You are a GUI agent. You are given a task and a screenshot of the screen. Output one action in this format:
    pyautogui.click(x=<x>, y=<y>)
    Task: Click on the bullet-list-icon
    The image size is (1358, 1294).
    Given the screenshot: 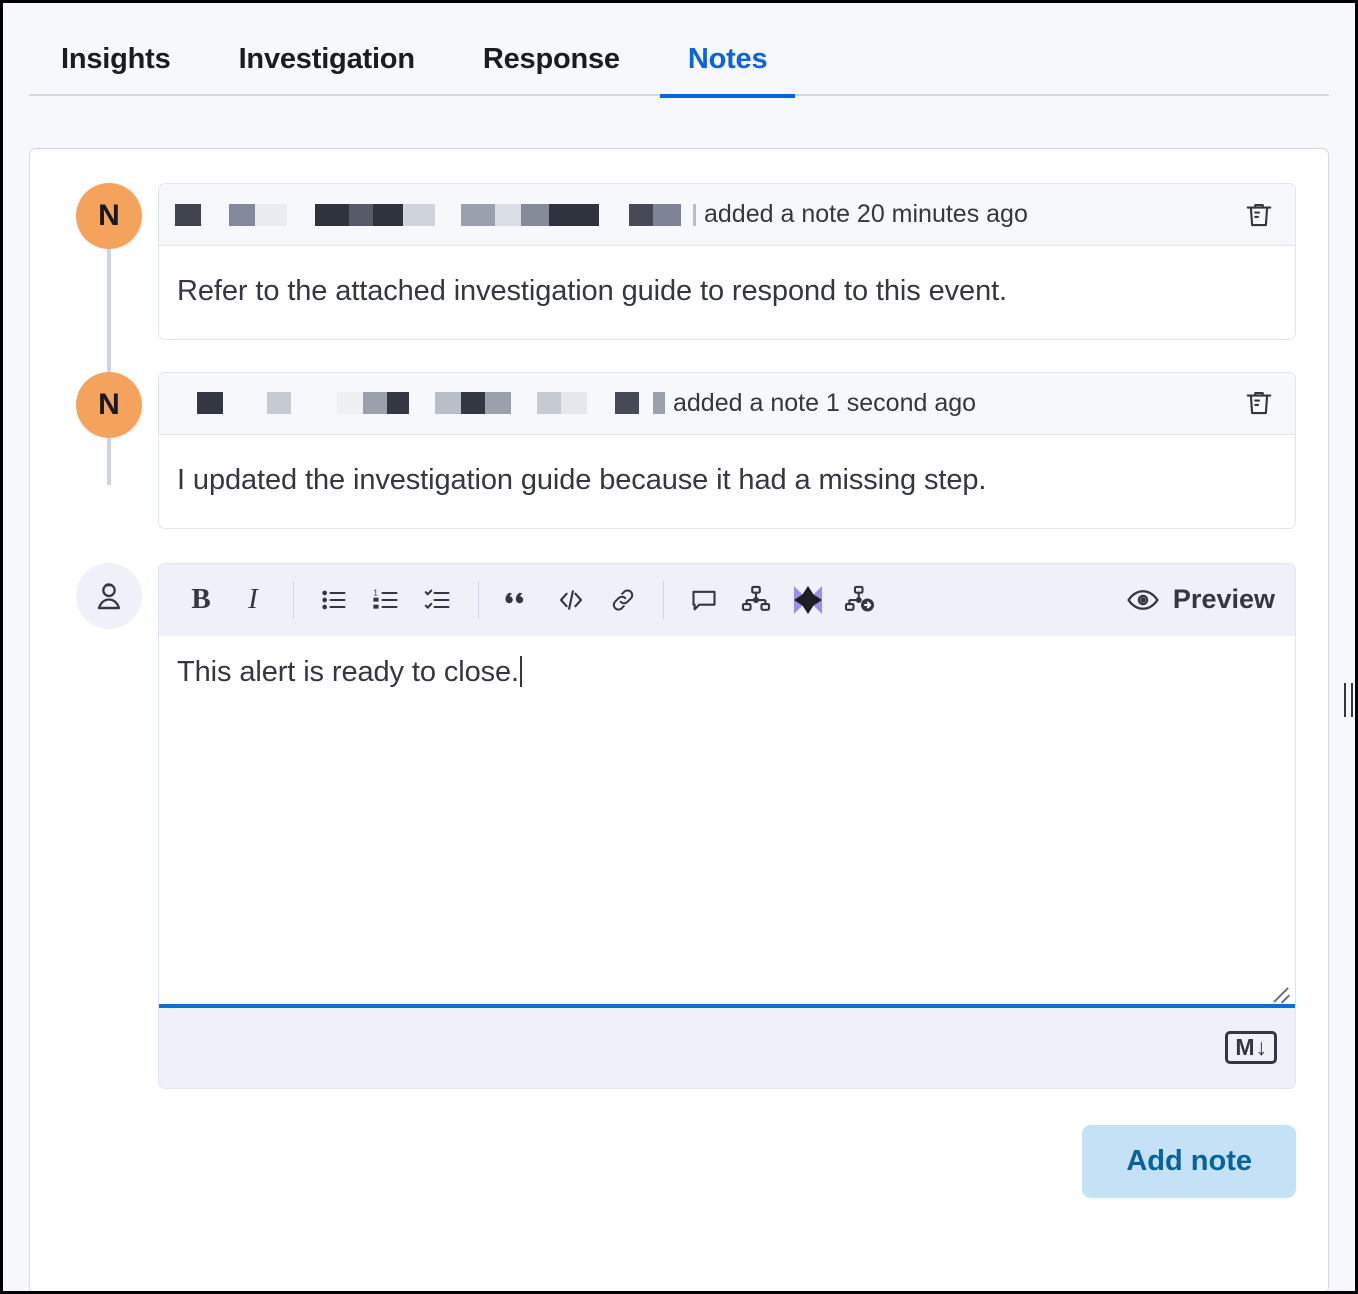 What is the action you would take?
    pyautogui.click(x=334, y=600)
    